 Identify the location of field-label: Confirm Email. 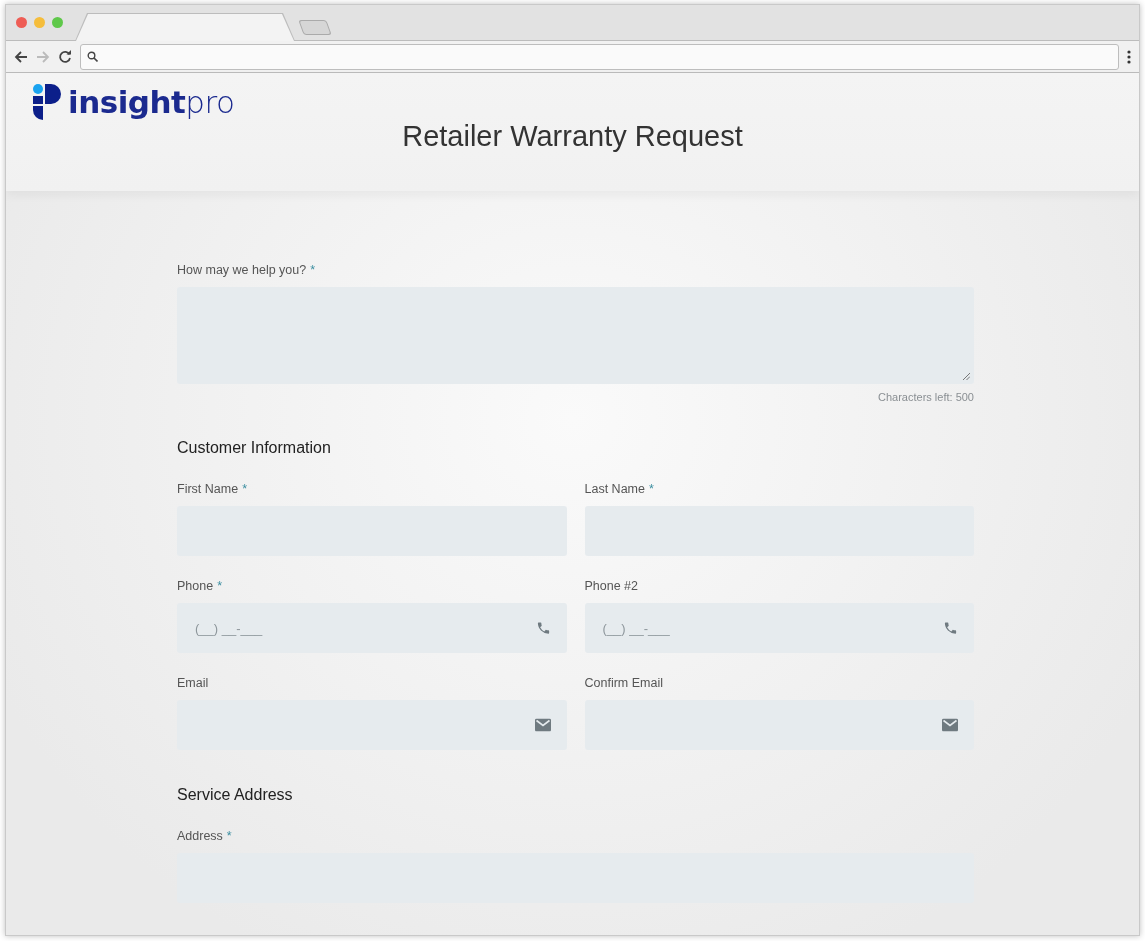
(623, 684).